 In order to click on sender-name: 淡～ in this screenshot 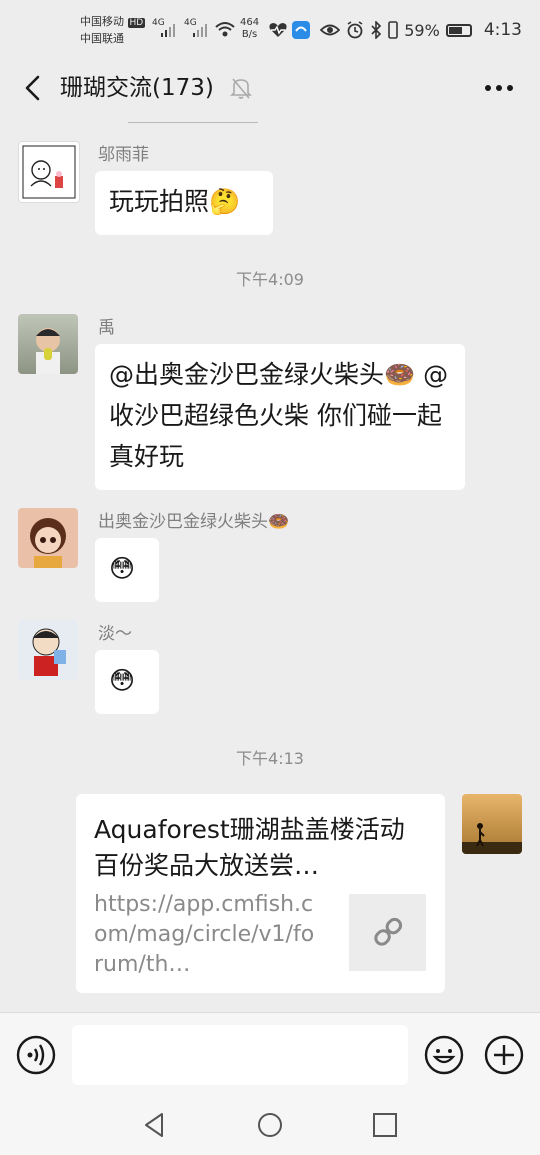, I will do `click(115, 634)`.